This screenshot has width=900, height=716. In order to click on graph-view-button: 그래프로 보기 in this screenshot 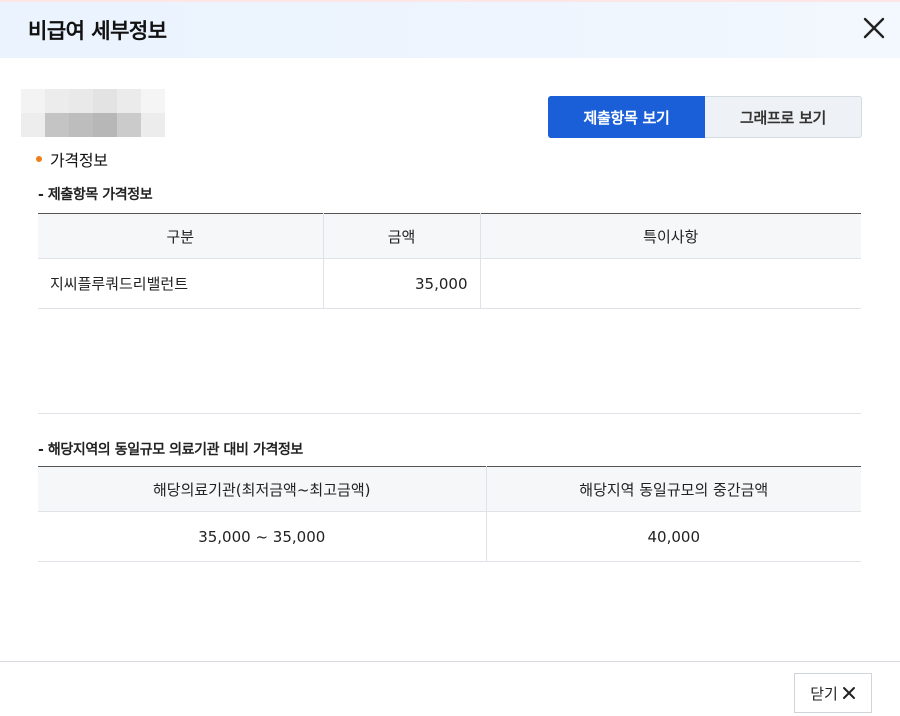, I will do `click(783, 117)`.